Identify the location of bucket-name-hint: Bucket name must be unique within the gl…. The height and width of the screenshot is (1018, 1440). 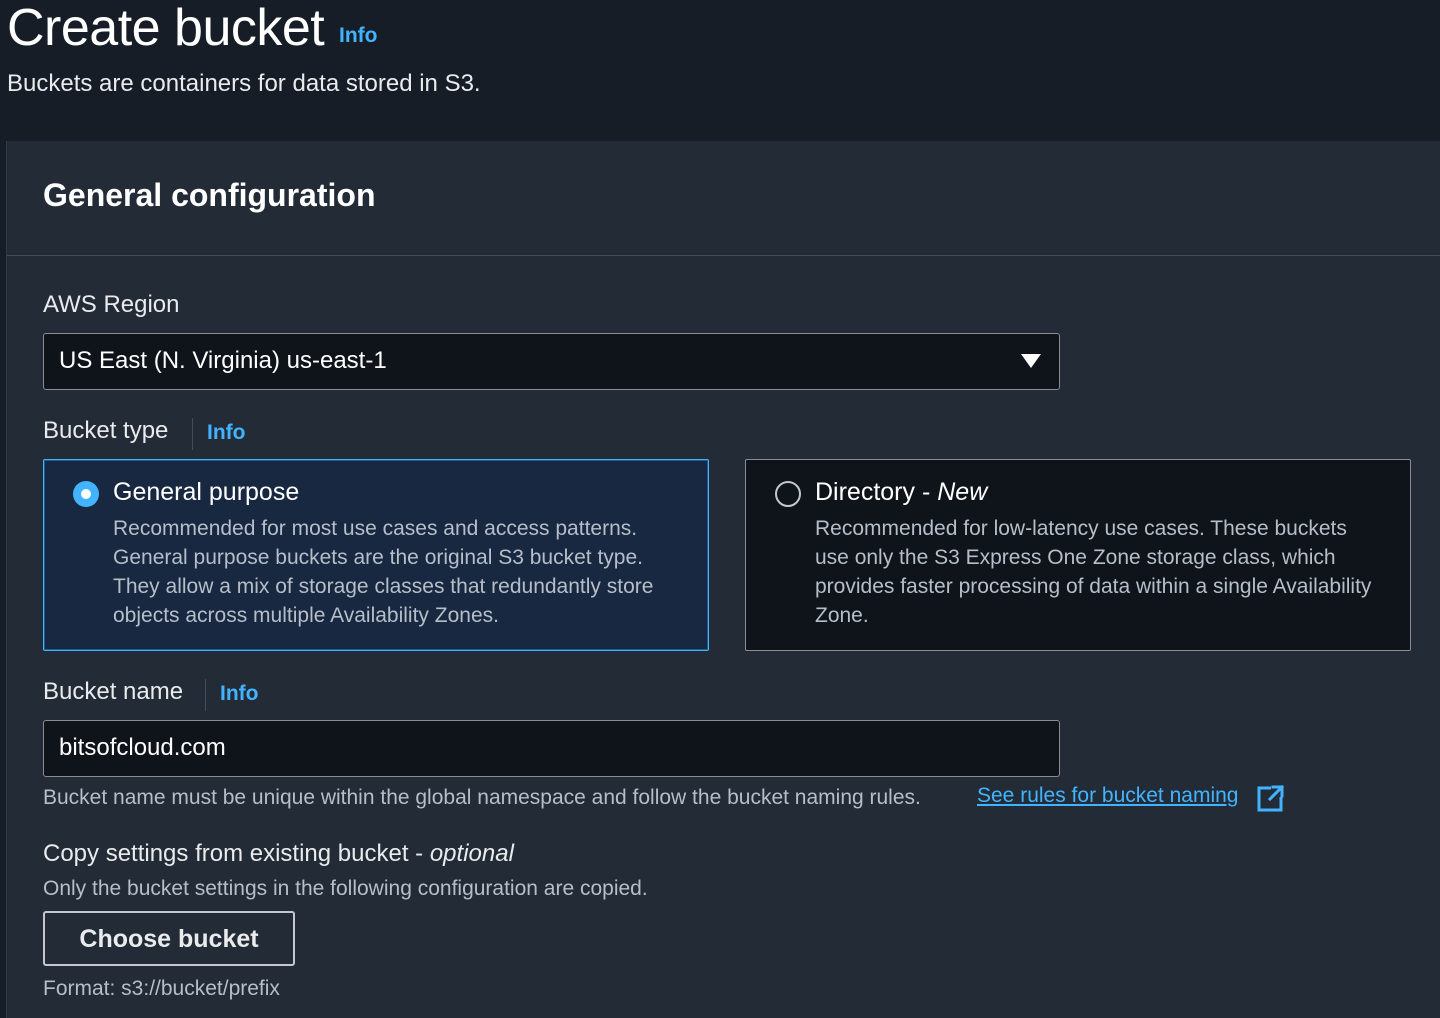
(482, 797).